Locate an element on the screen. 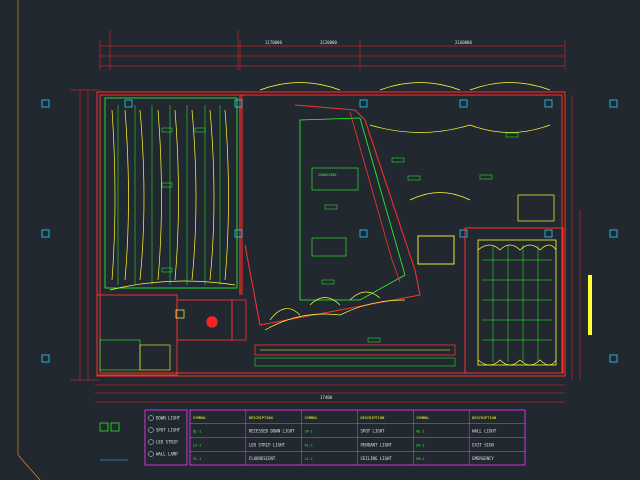 This screenshot has width=640, height=480. central-display-wall is located at coordinates (332, 217).